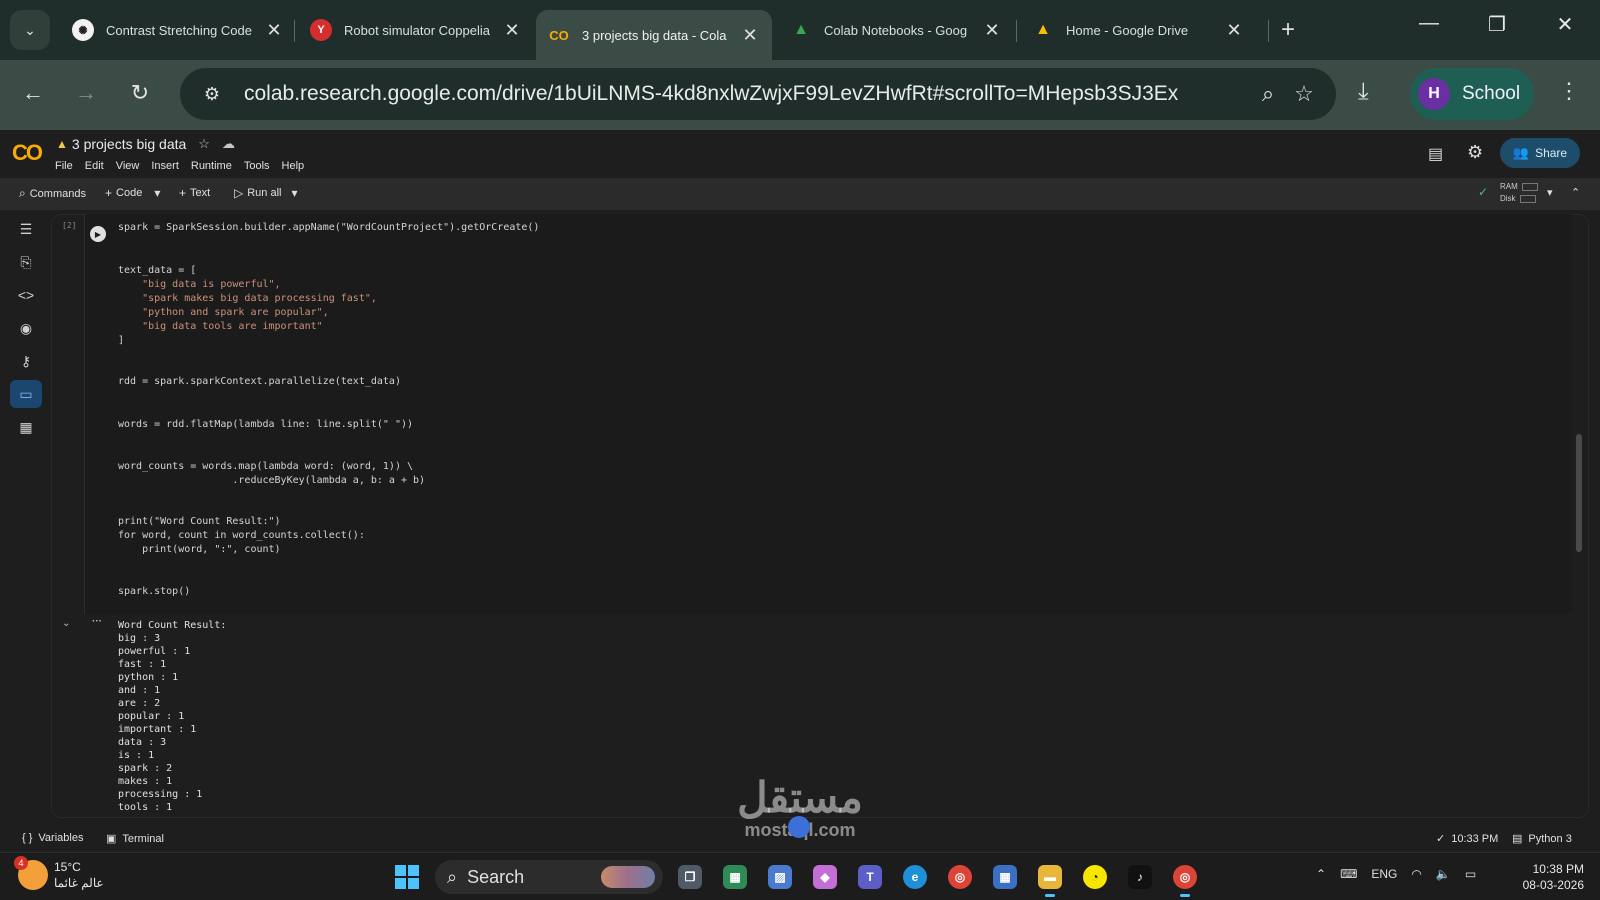 Image resolution: width=1600 pixels, height=900 pixels. Describe the element at coordinates (1472, 94) in the screenshot. I see `profile-button: H School` at that location.